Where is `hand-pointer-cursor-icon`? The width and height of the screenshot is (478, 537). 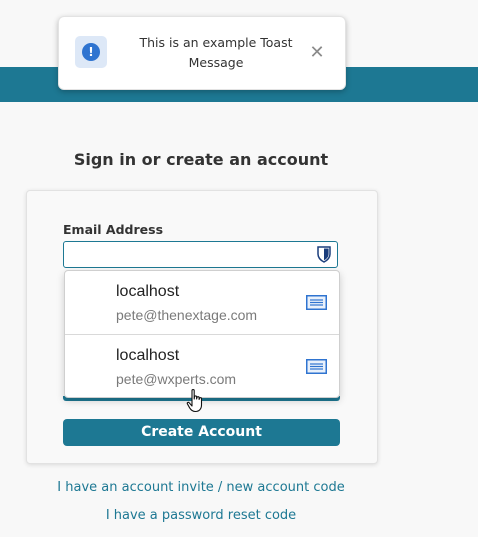 hand-pointer-cursor-icon is located at coordinates (194, 400).